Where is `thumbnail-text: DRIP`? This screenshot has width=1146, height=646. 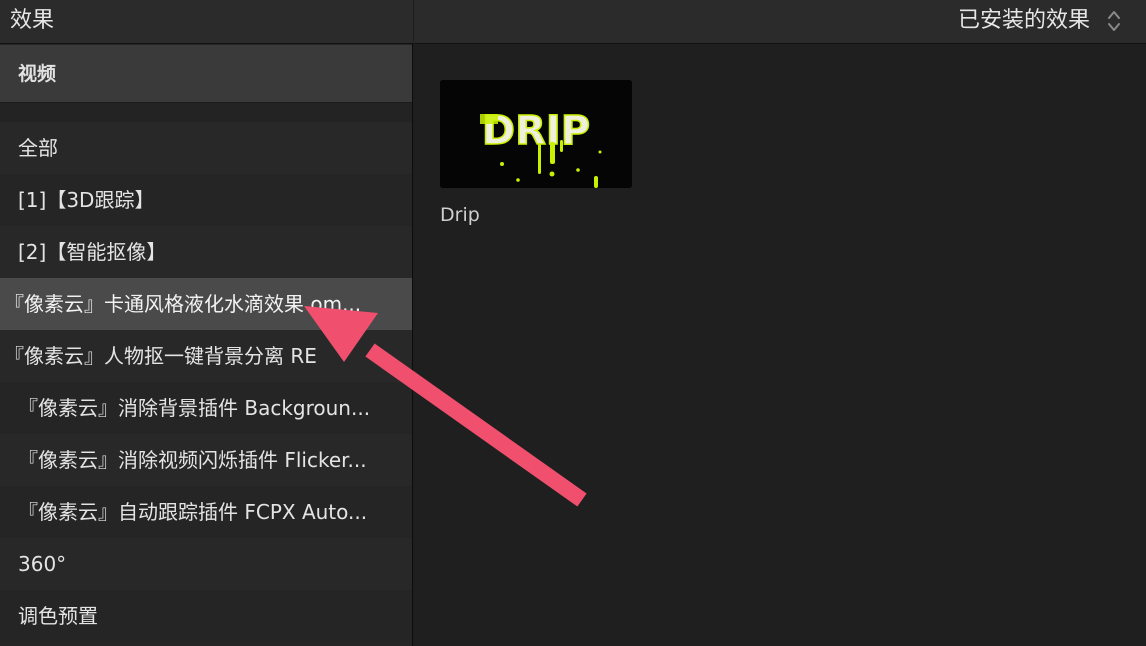
thumbnail-text: DRIP is located at coordinates (536, 131).